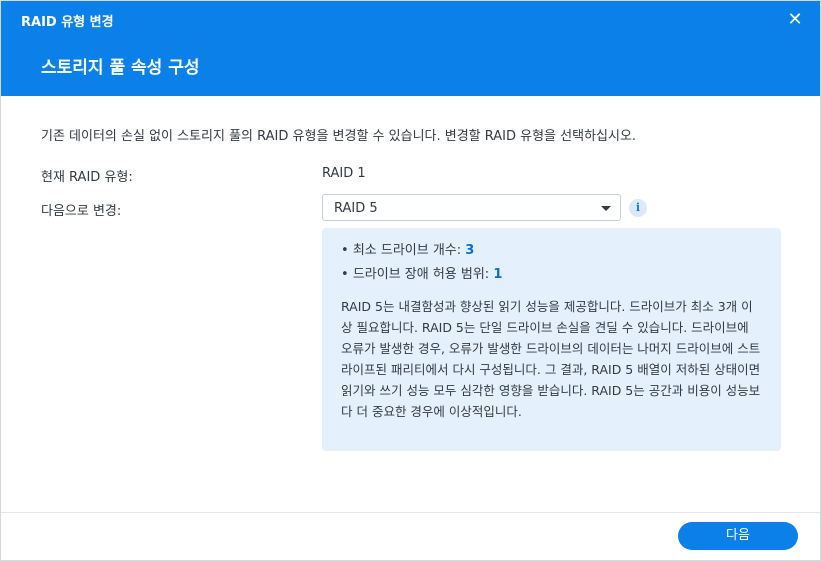 Image resolution: width=821 pixels, height=561 pixels. Describe the element at coordinates (87, 177) in the screenshot. I see `current-raid-label: 현재 RAID 유형:` at that location.